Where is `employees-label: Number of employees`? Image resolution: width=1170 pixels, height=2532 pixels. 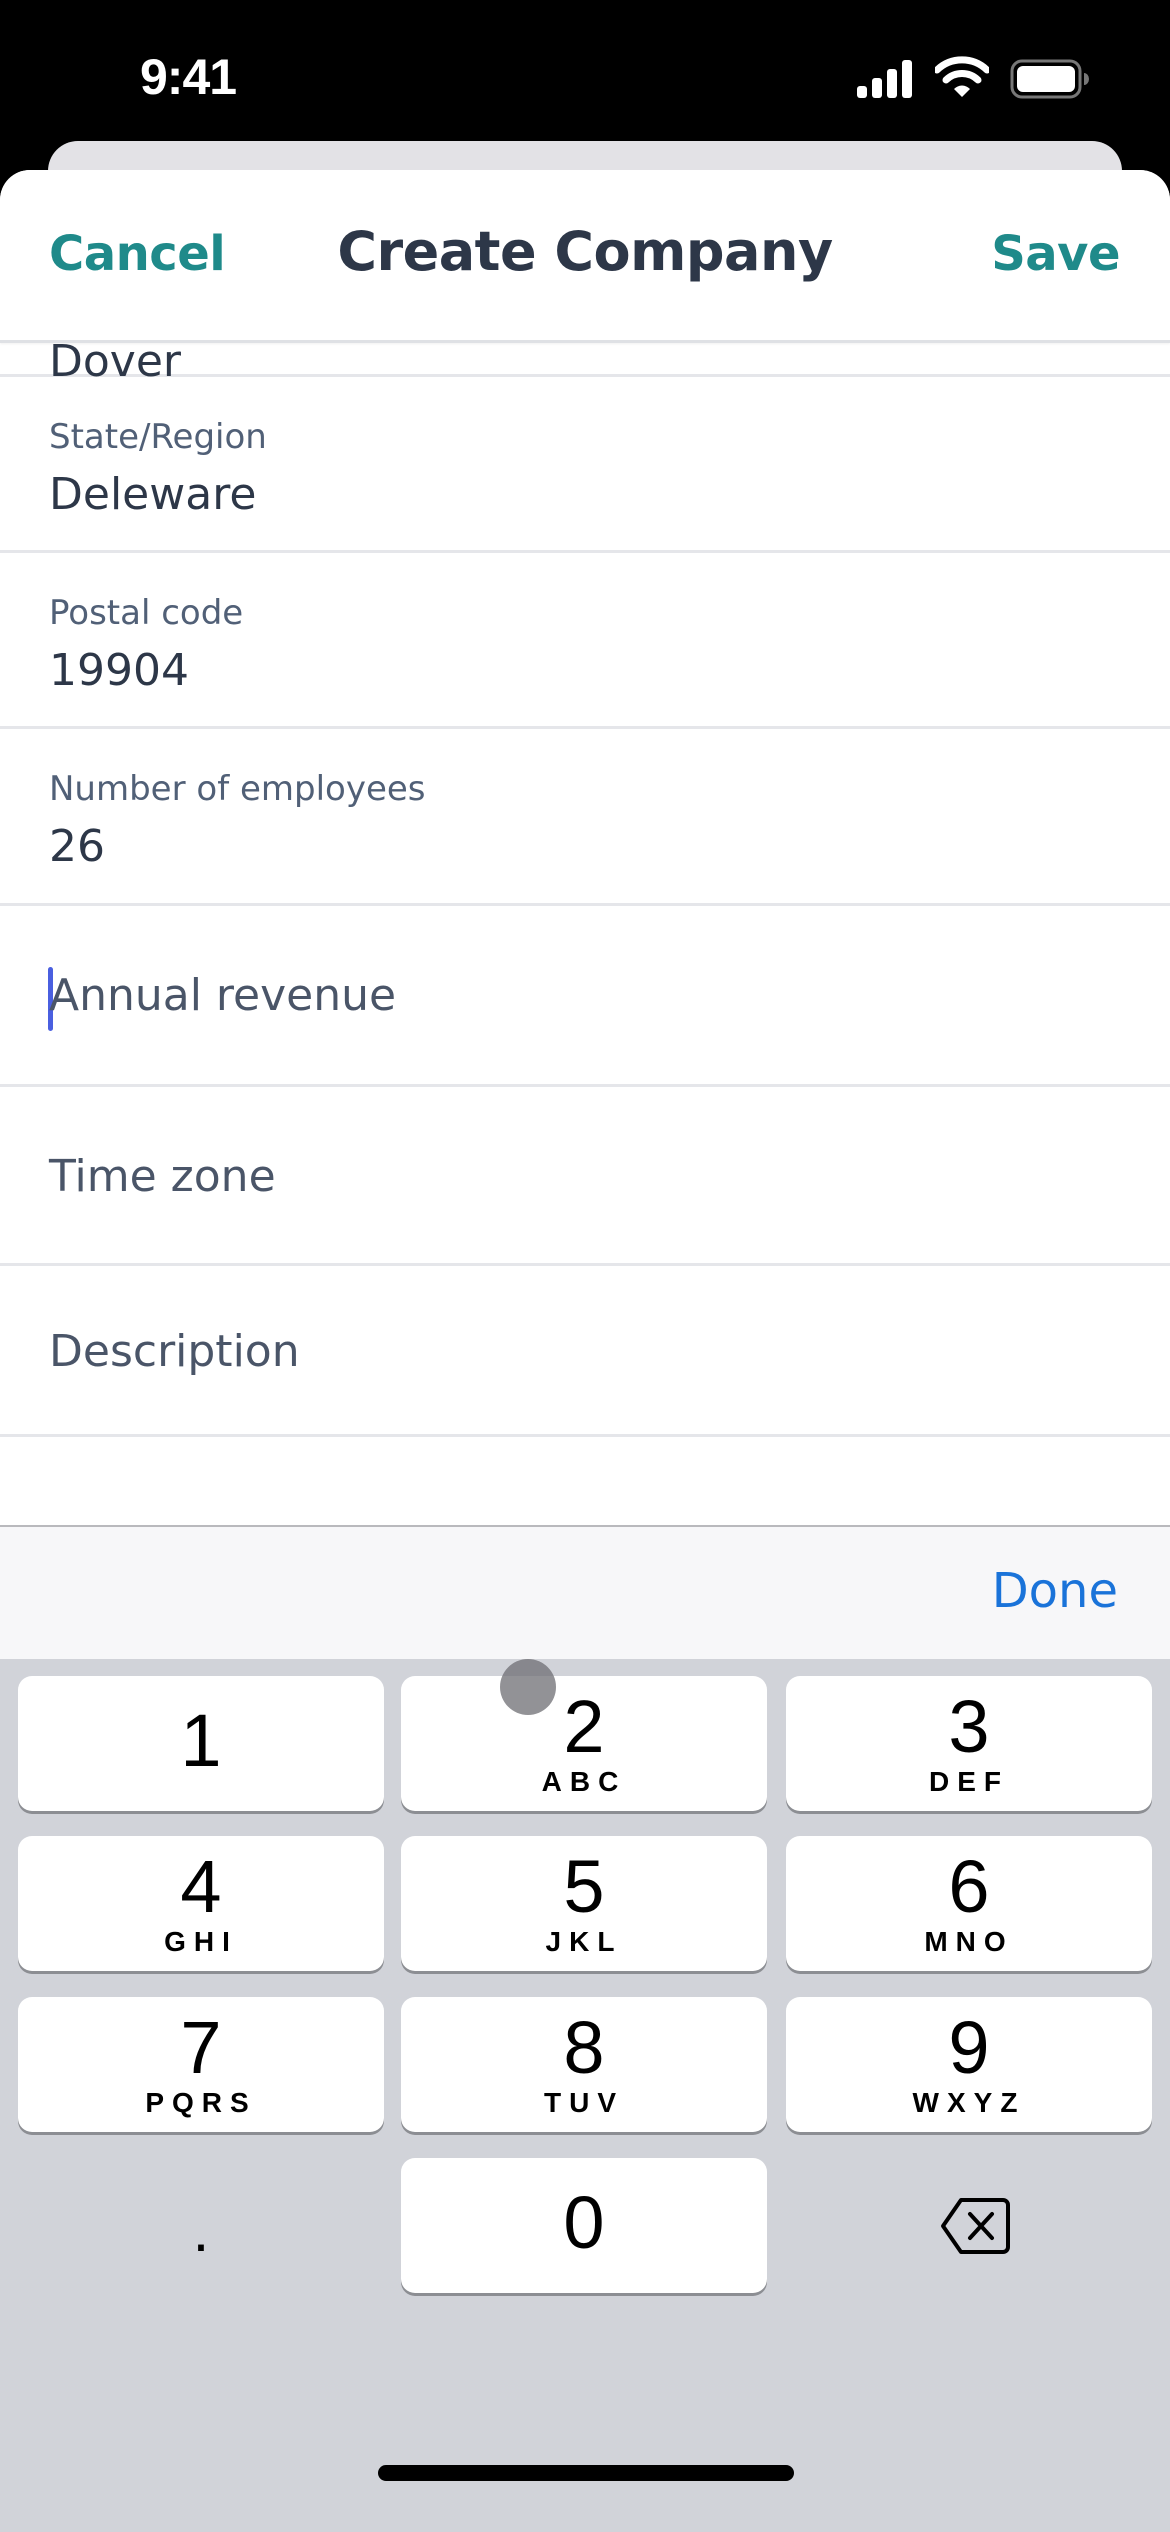
employees-label: Number of employees is located at coordinates (237, 789).